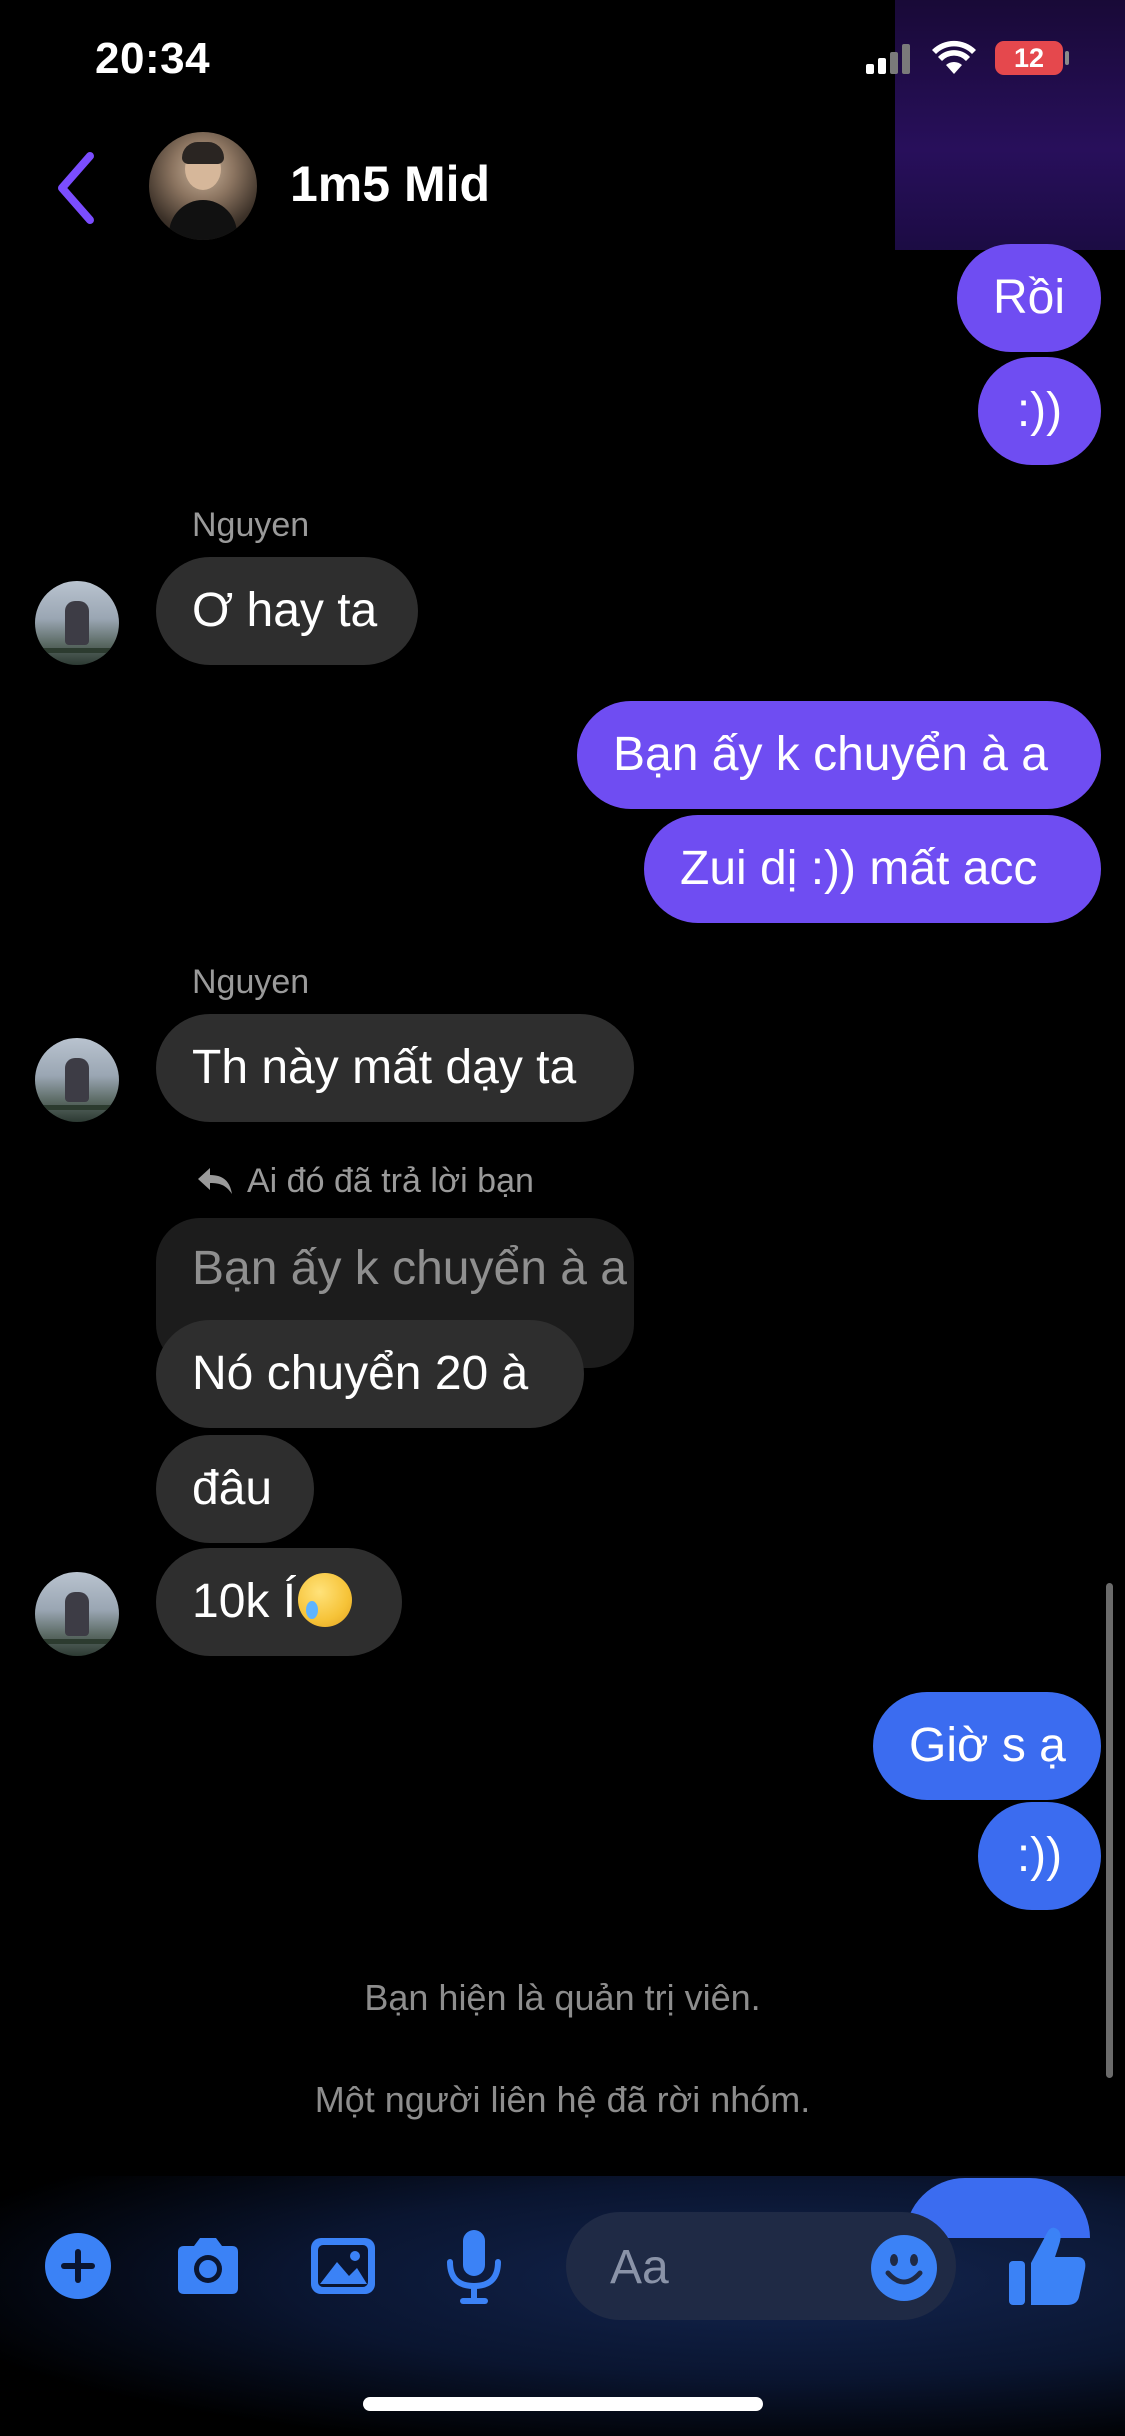 Image resolution: width=1125 pixels, height=2436 pixels. Describe the element at coordinates (390, 184) in the screenshot. I see `conversation-title: 1m5 Mid` at that location.